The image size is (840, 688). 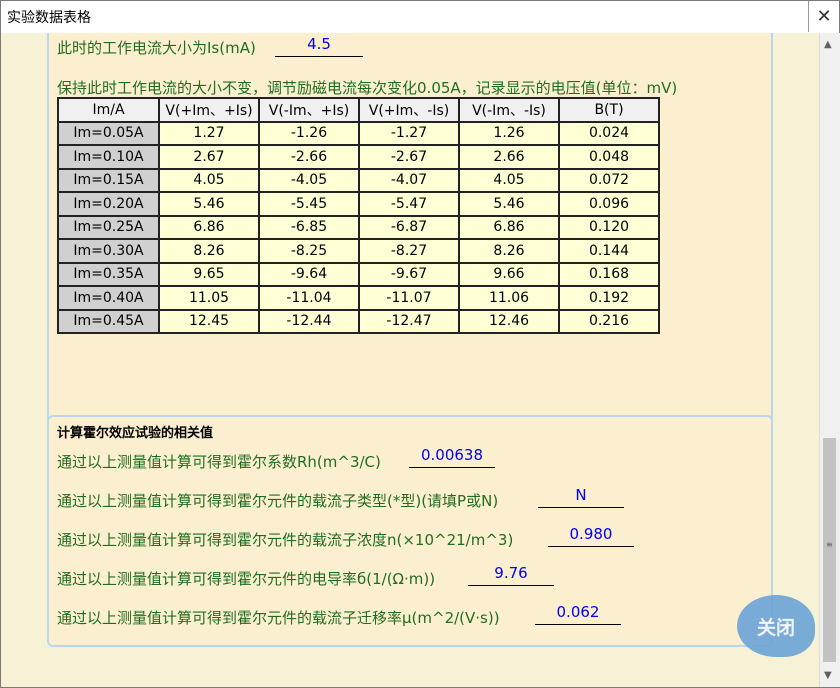 What do you see at coordinates (108, 227) in the screenshot?
I see `row-header: Im=0.25A` at bounding box center [108, 227].